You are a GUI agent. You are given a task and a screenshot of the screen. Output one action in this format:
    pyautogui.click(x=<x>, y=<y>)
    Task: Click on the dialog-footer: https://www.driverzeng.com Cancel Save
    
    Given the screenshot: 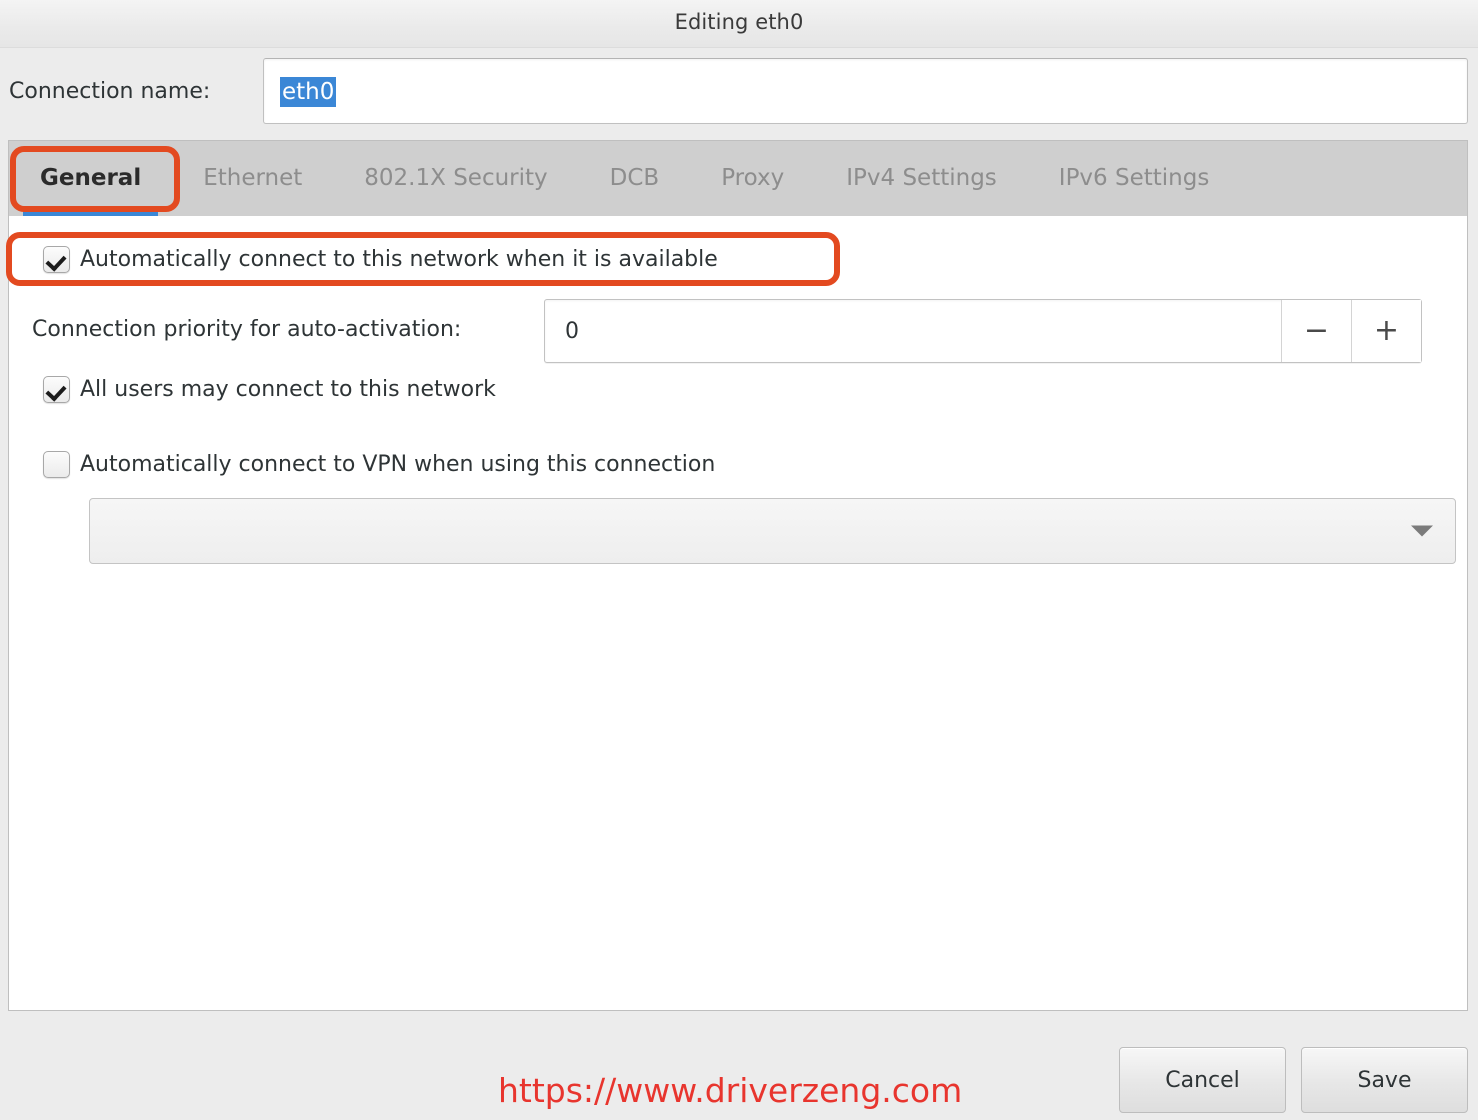 What is the action you would take?
    pyautogui.click(x=739, y=1065)
    